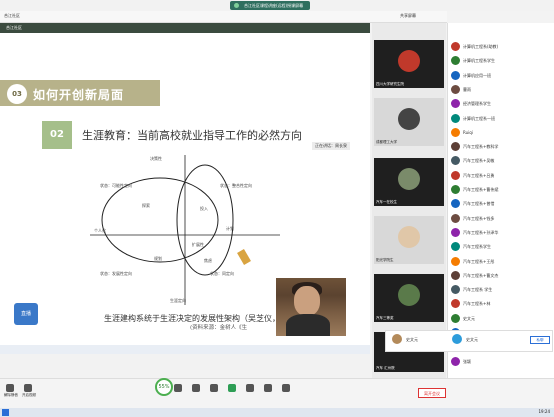 The width and height of the screenshot is (554, 417). What do you see at coordinates (277, 412) in the screenshot?
I see `os-taskbar` at bounding box center [277, 412].